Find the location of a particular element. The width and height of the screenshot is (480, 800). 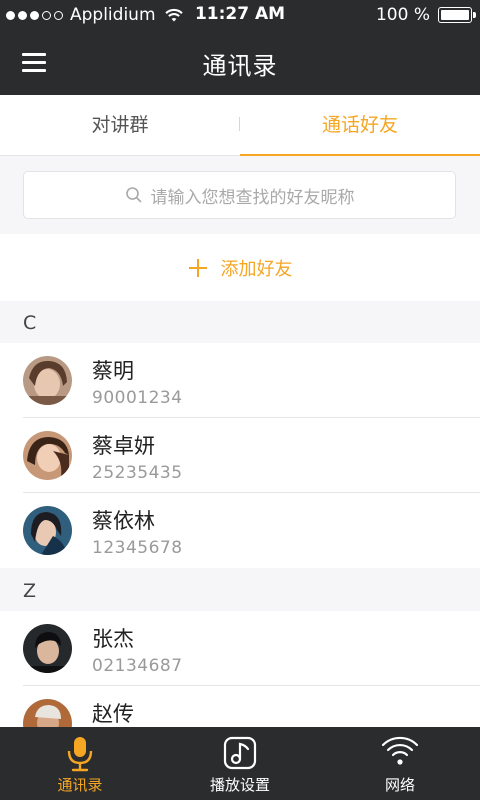

status-right: 100 % is located at coordinates (425, 15).